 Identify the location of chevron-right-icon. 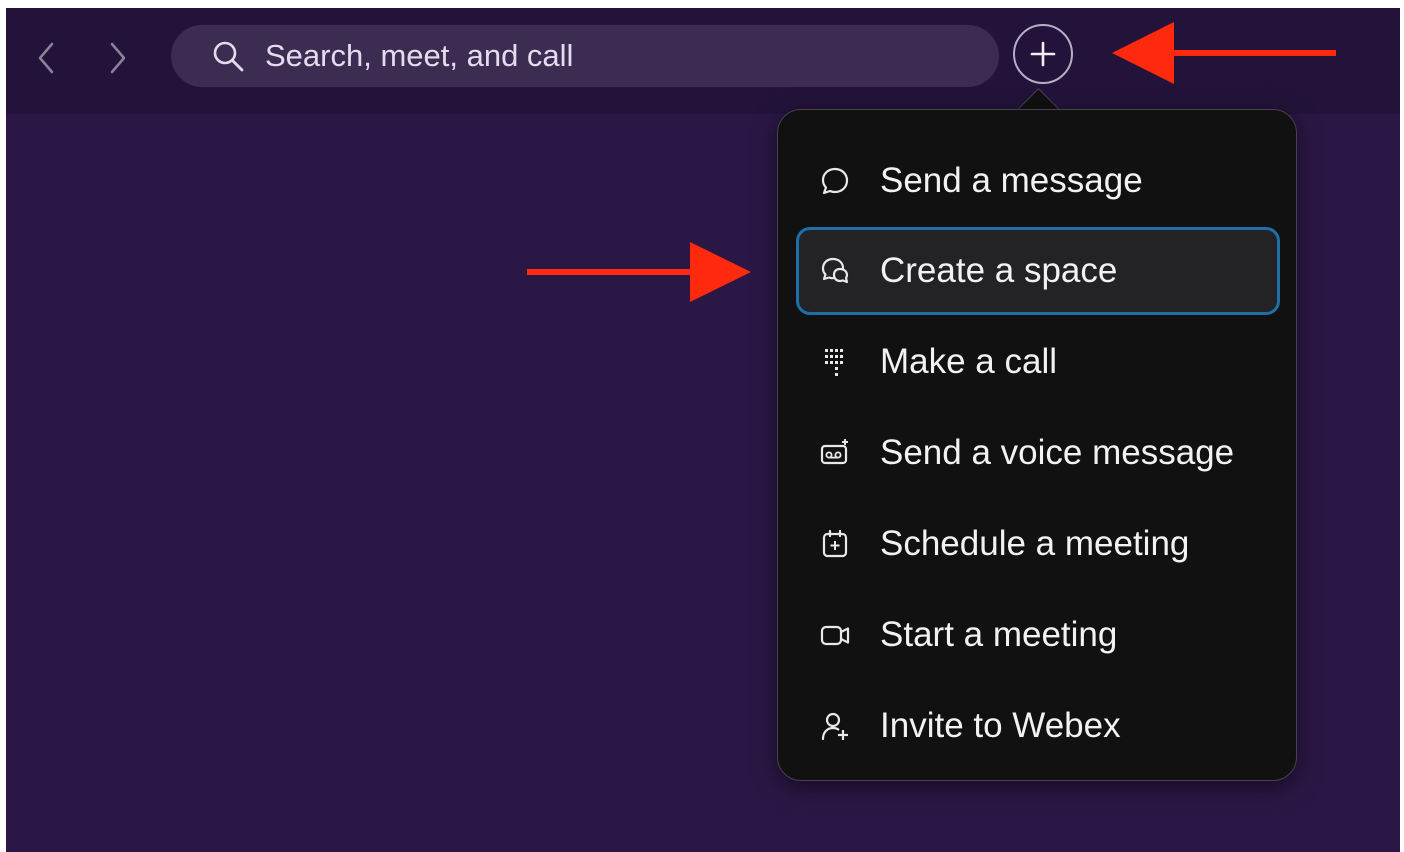
(118, 58).